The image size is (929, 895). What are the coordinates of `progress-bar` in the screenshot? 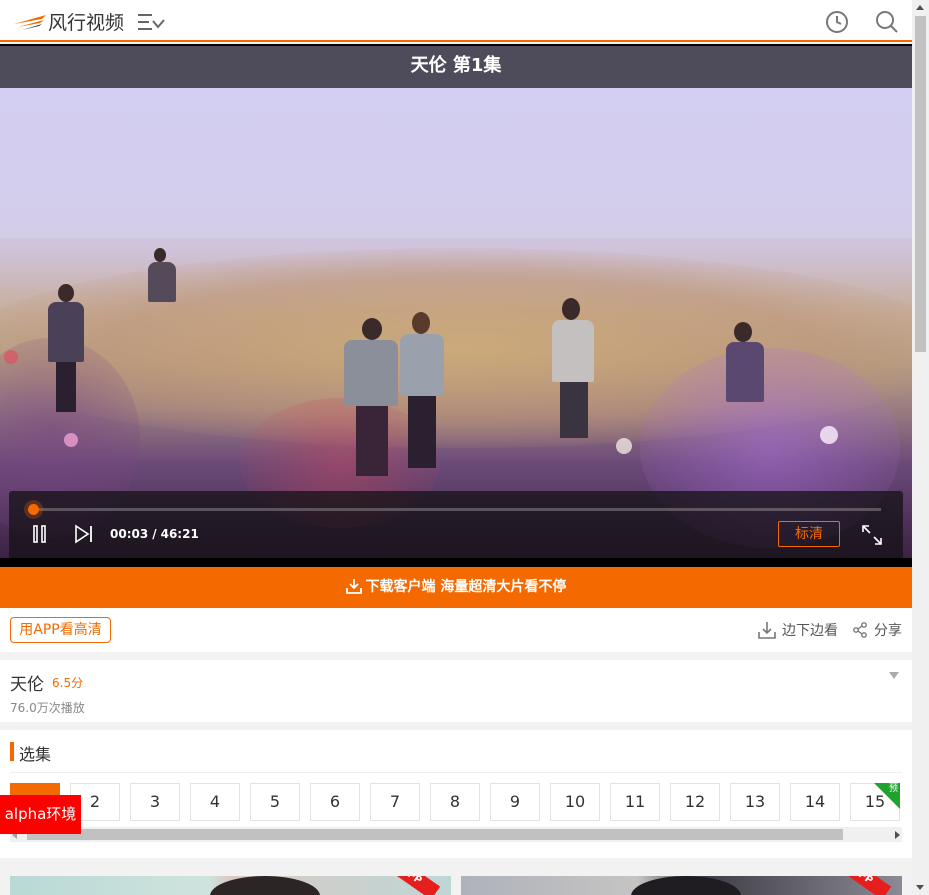 It's located at (457, 509).